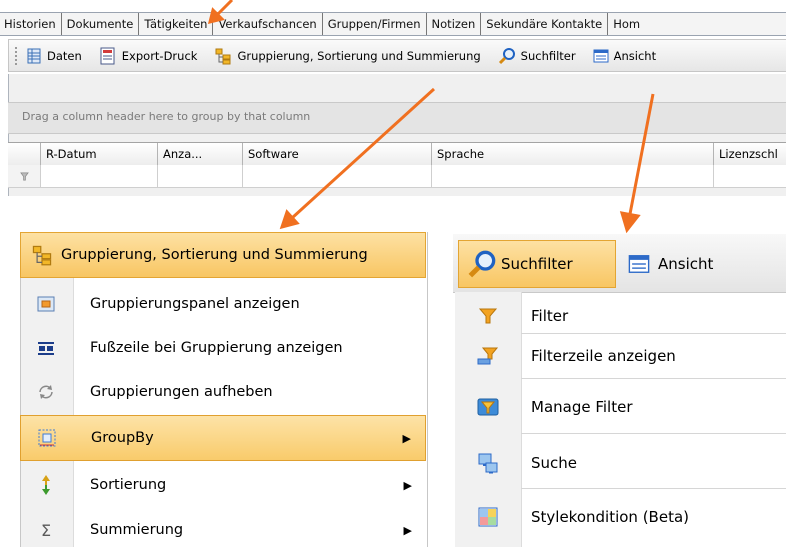 The width and height of the screenshot is (786, 552). I want to click on suchfilter-menu-label: Suchfilter, so click(537, 264).